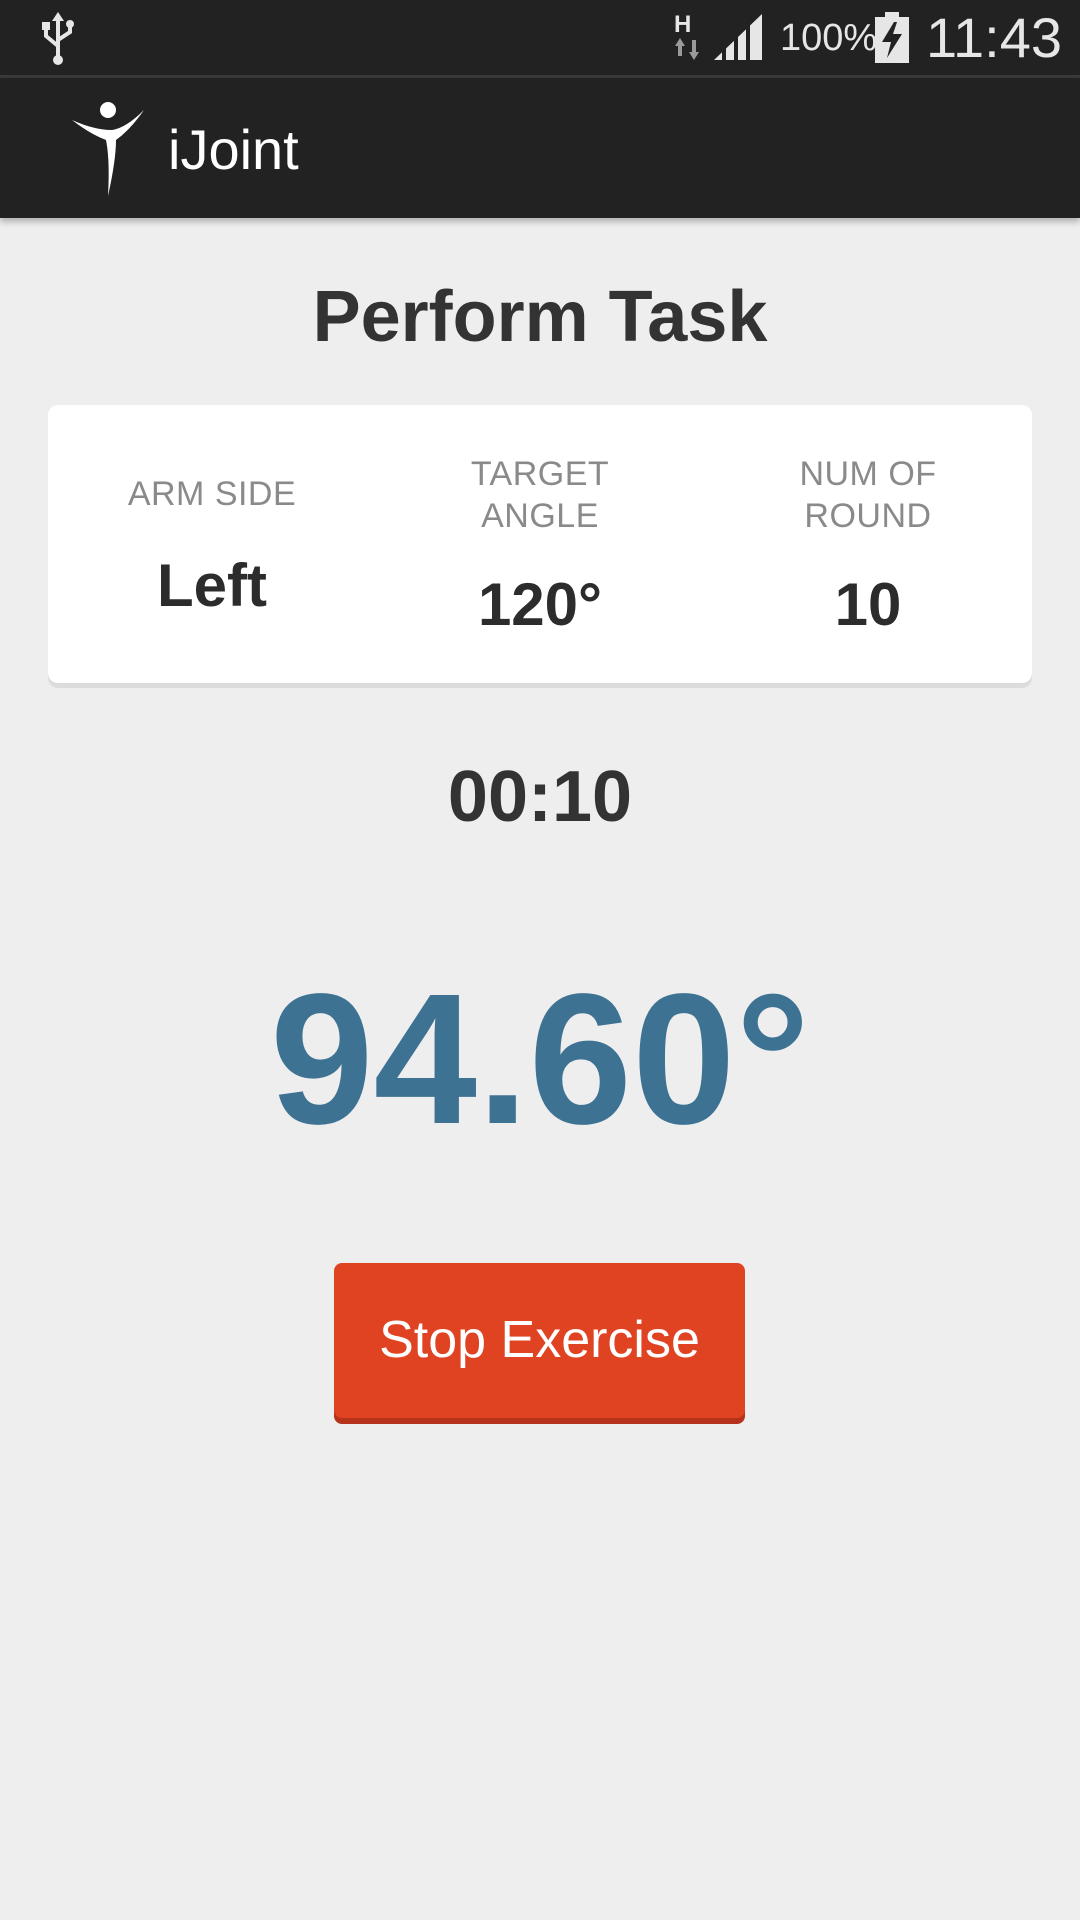 The image size is (1080, 1920). I want to click on num-of-round-label-line1: NUM OF, so click(868, 474).